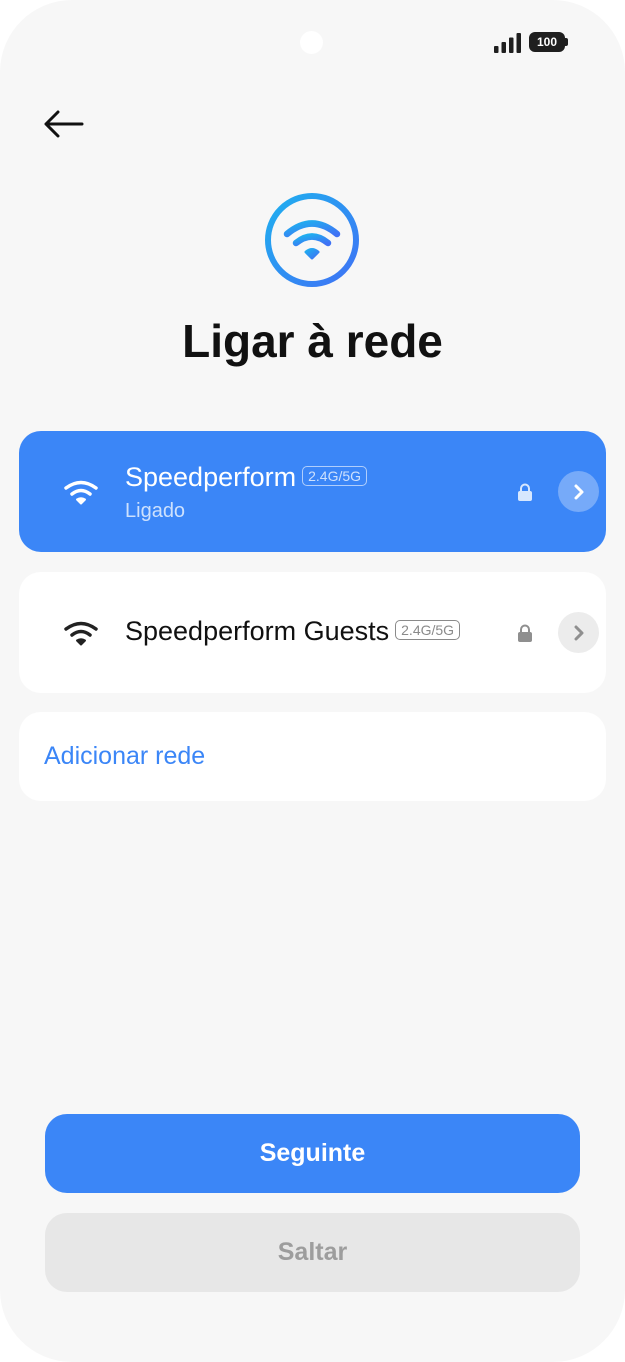 The image size is (625, 1362). Describe the element at coordinates (125, 756) in the screenshot. I see `add-network-label: Adicionar rede` at that location.